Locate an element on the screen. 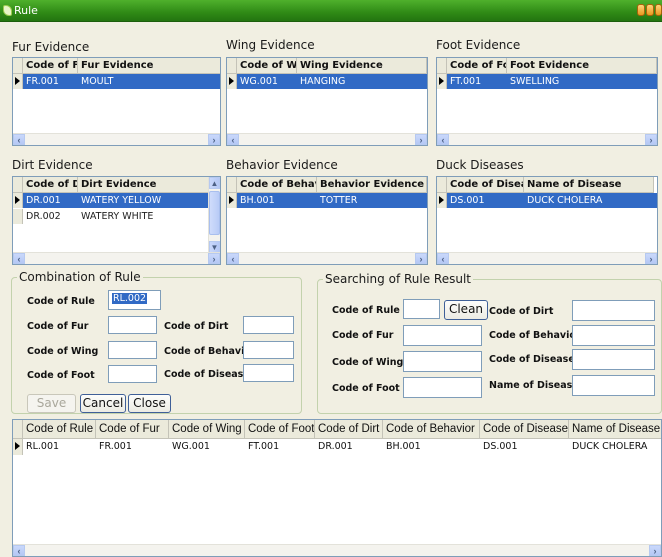  table-row: FR.001 MOULT is located at coordinates (116, 81).